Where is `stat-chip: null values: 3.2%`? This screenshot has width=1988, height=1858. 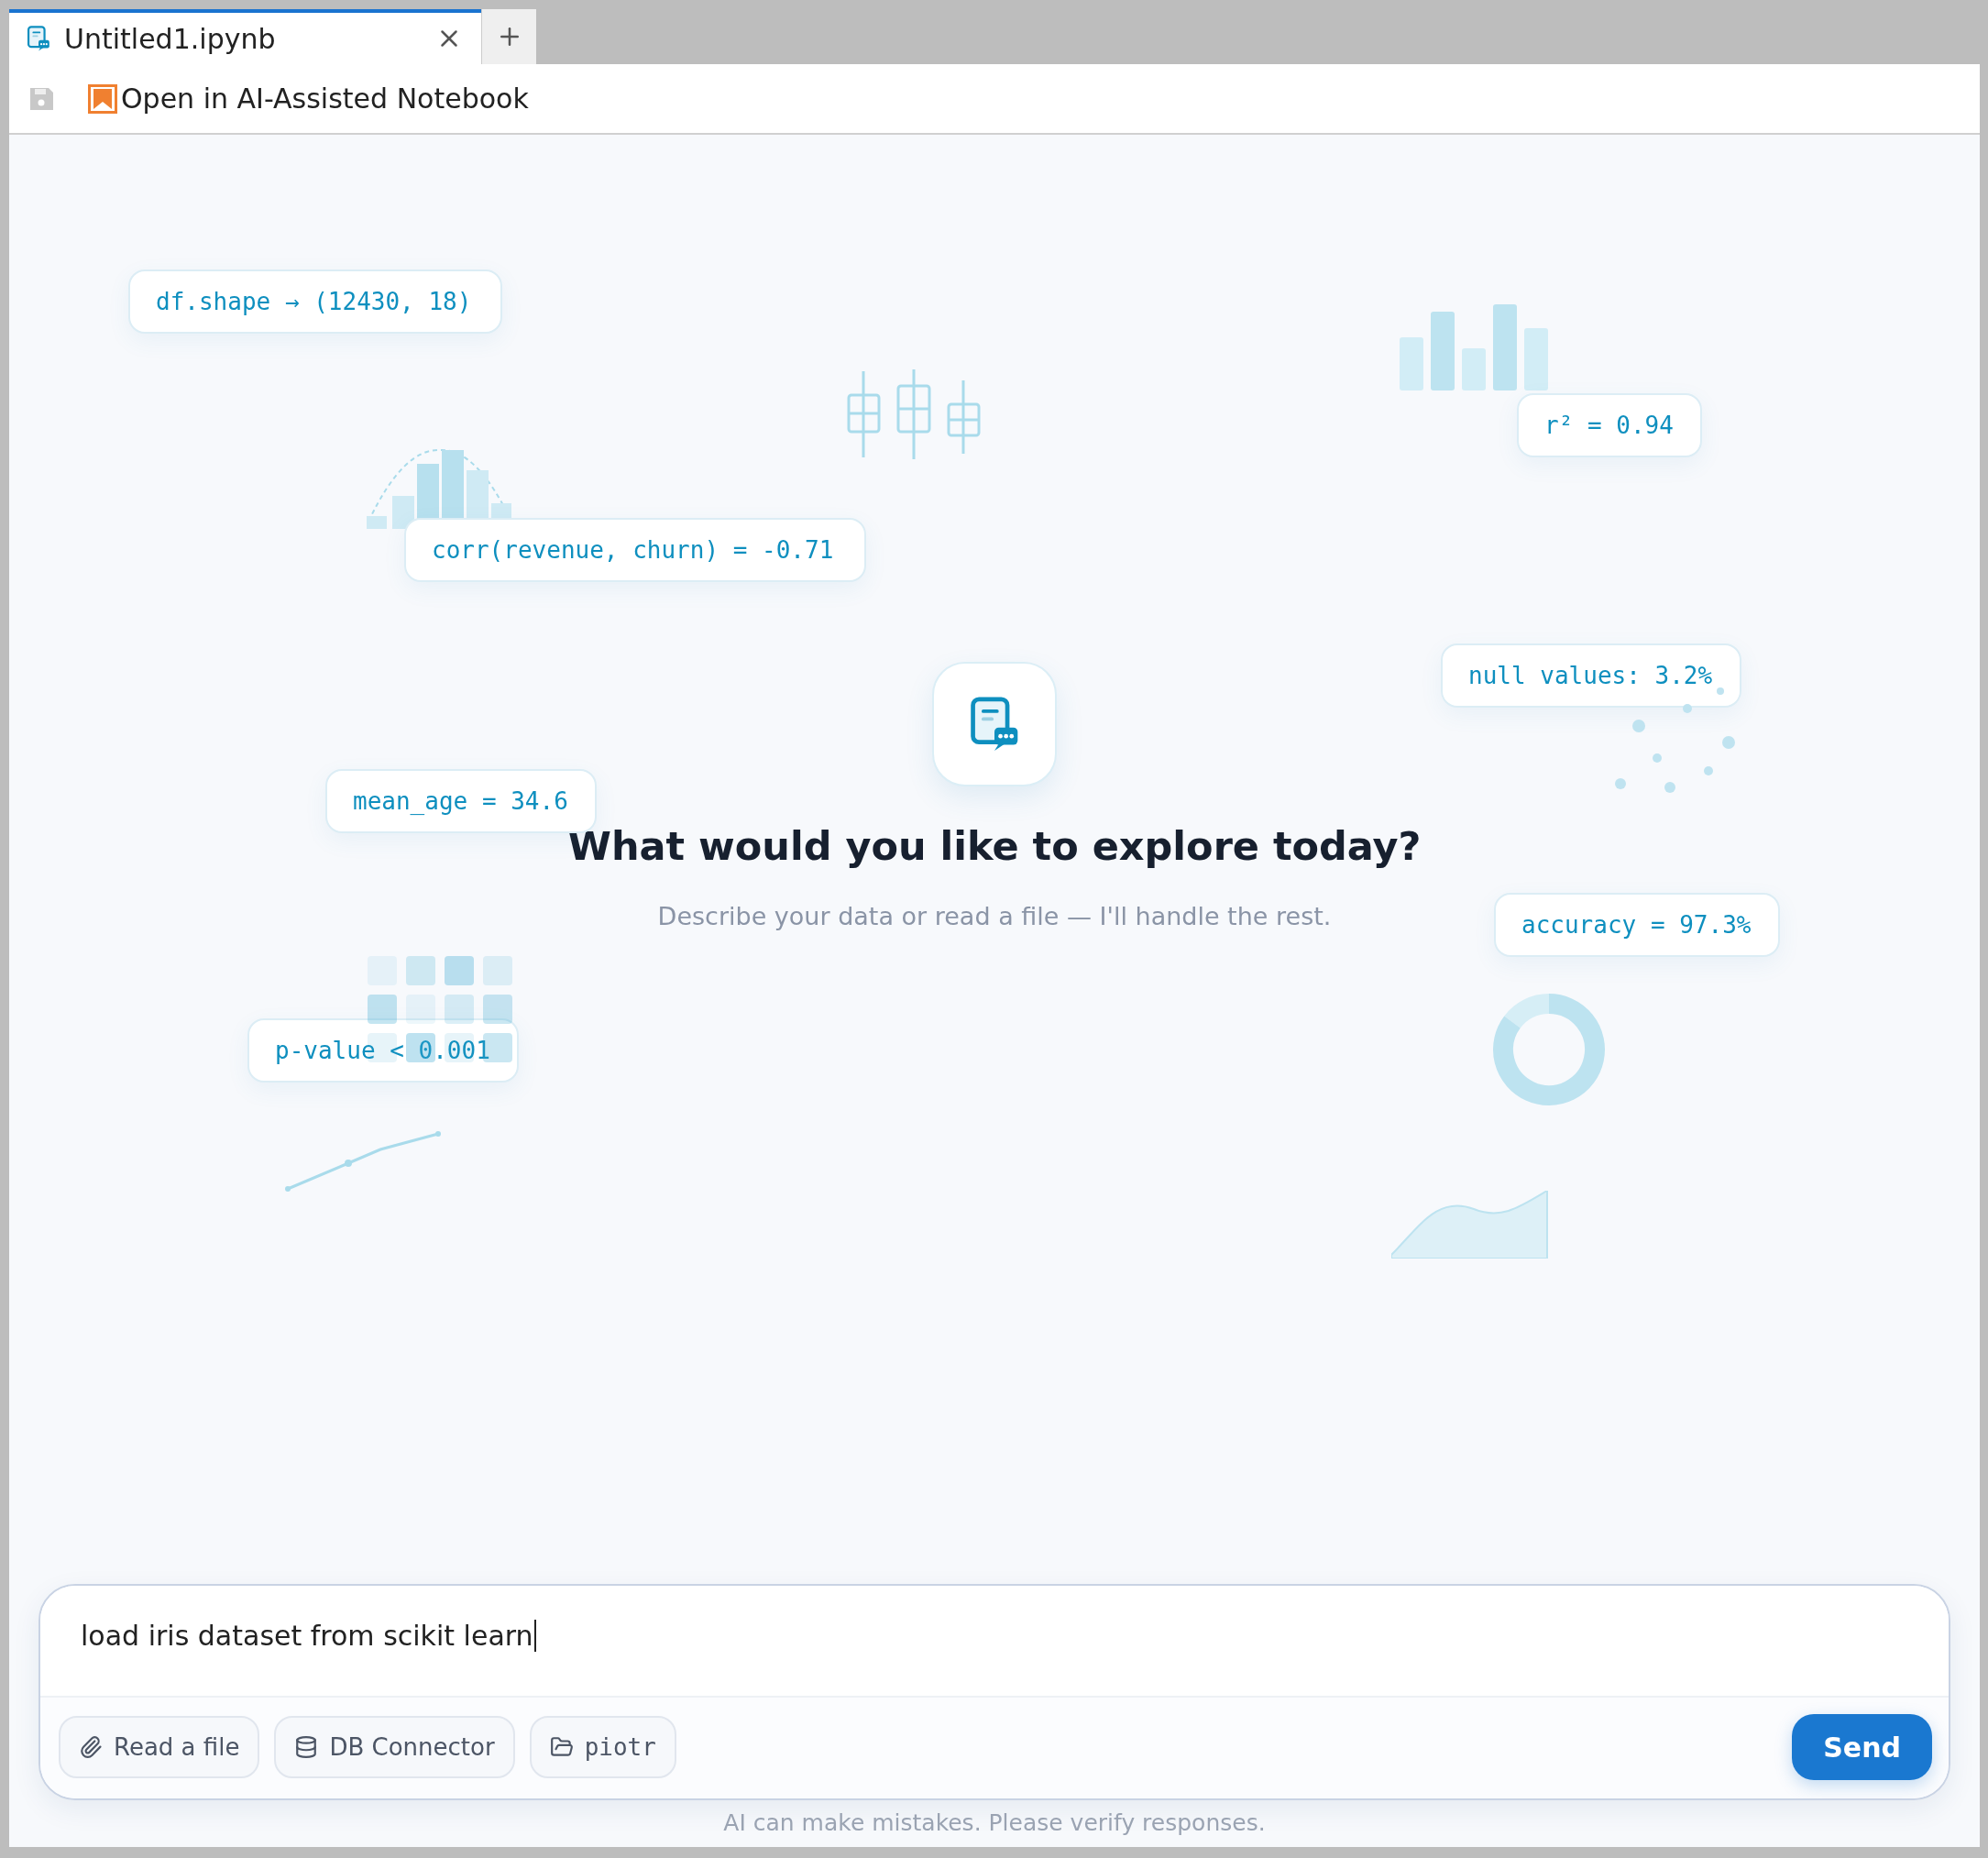
stat-chip: null values: 3.2% is located at coordinates (1591, 675).